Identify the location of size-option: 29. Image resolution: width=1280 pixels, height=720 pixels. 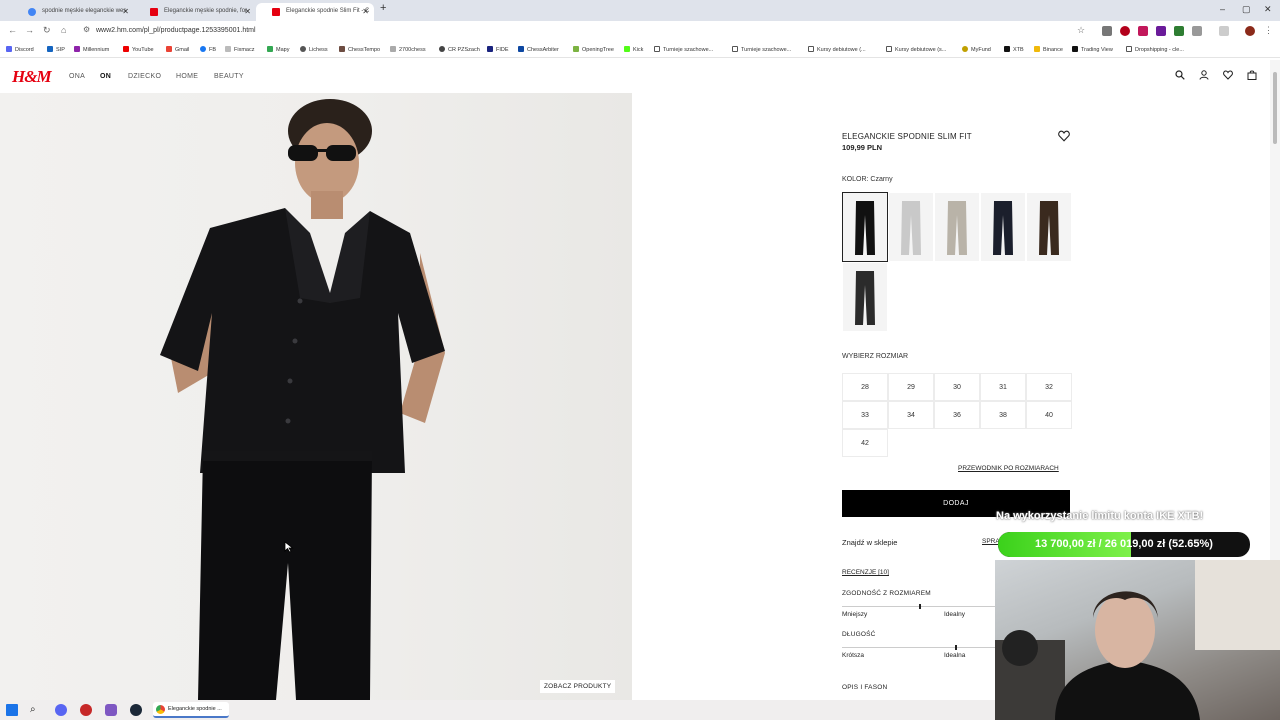
(911, 387).